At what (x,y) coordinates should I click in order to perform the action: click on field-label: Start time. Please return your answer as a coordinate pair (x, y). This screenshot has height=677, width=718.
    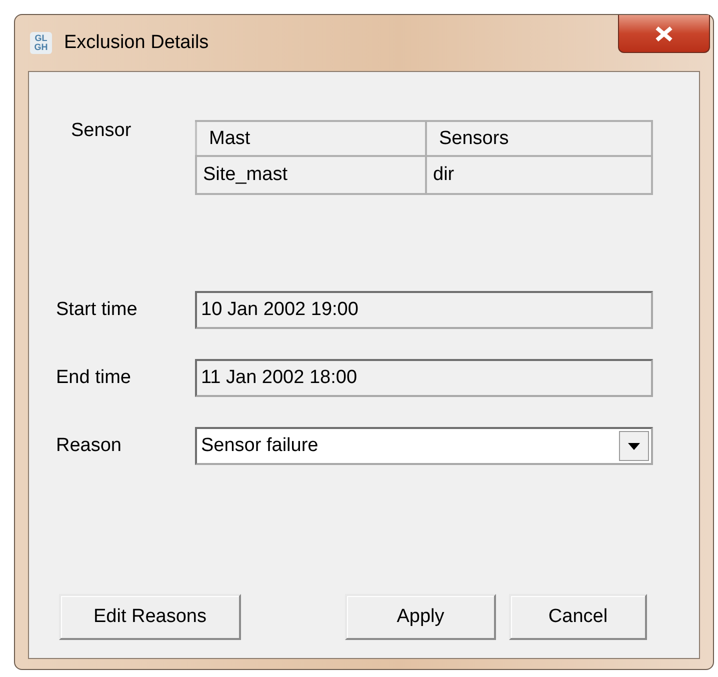
    Looking at the image, I should click on (97, 310).